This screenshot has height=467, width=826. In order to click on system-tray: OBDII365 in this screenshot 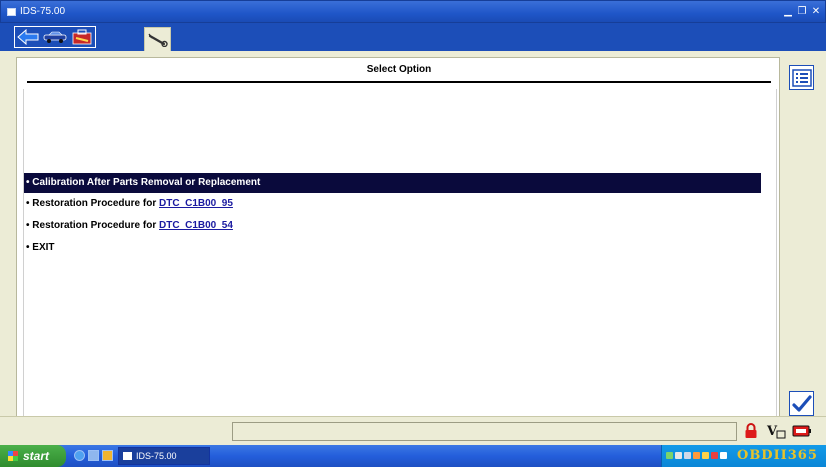, I will do `click(743, 456)`.